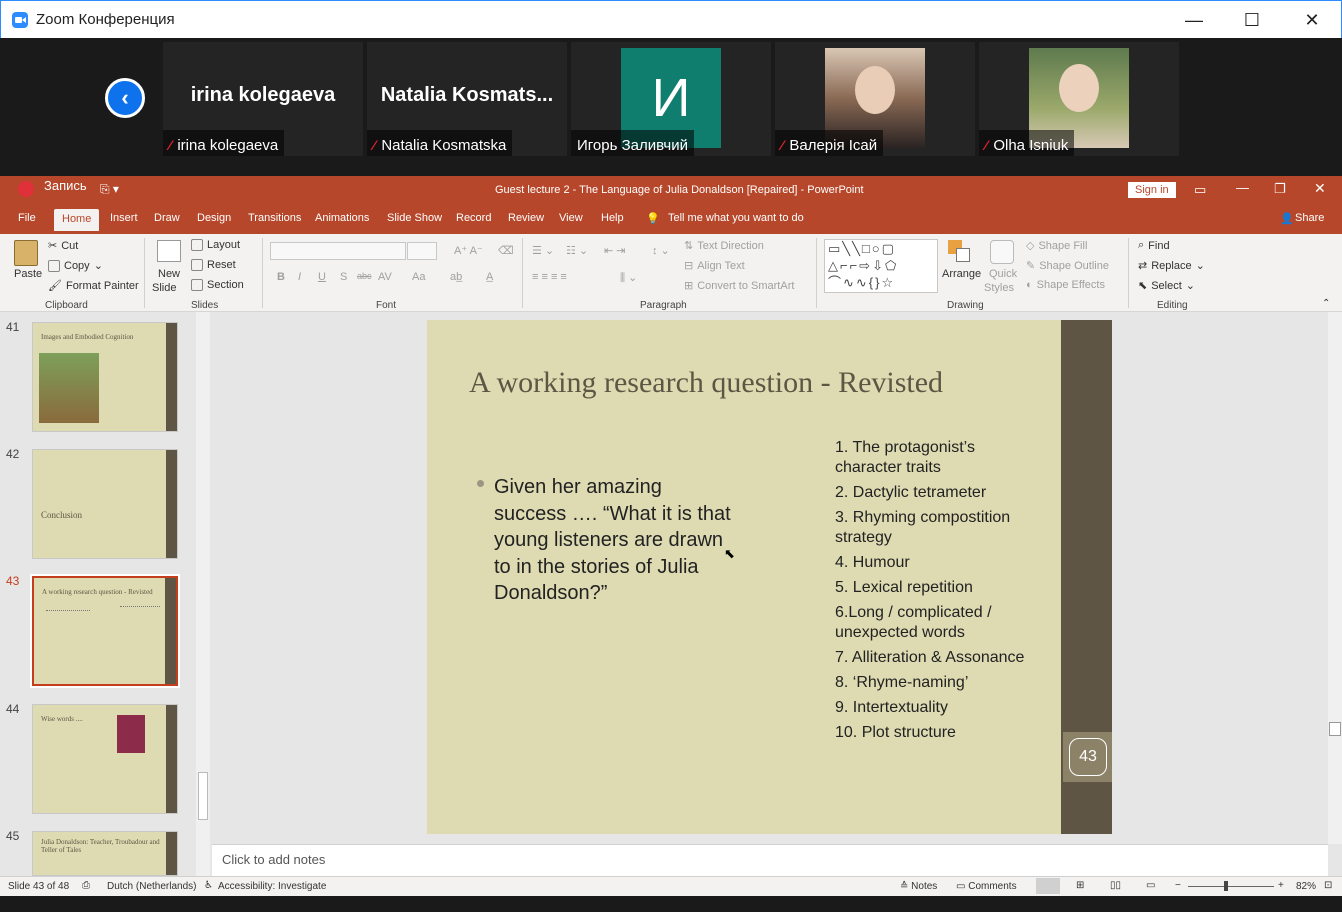  I want to click on normal-view-icon, so click(1048, 886).